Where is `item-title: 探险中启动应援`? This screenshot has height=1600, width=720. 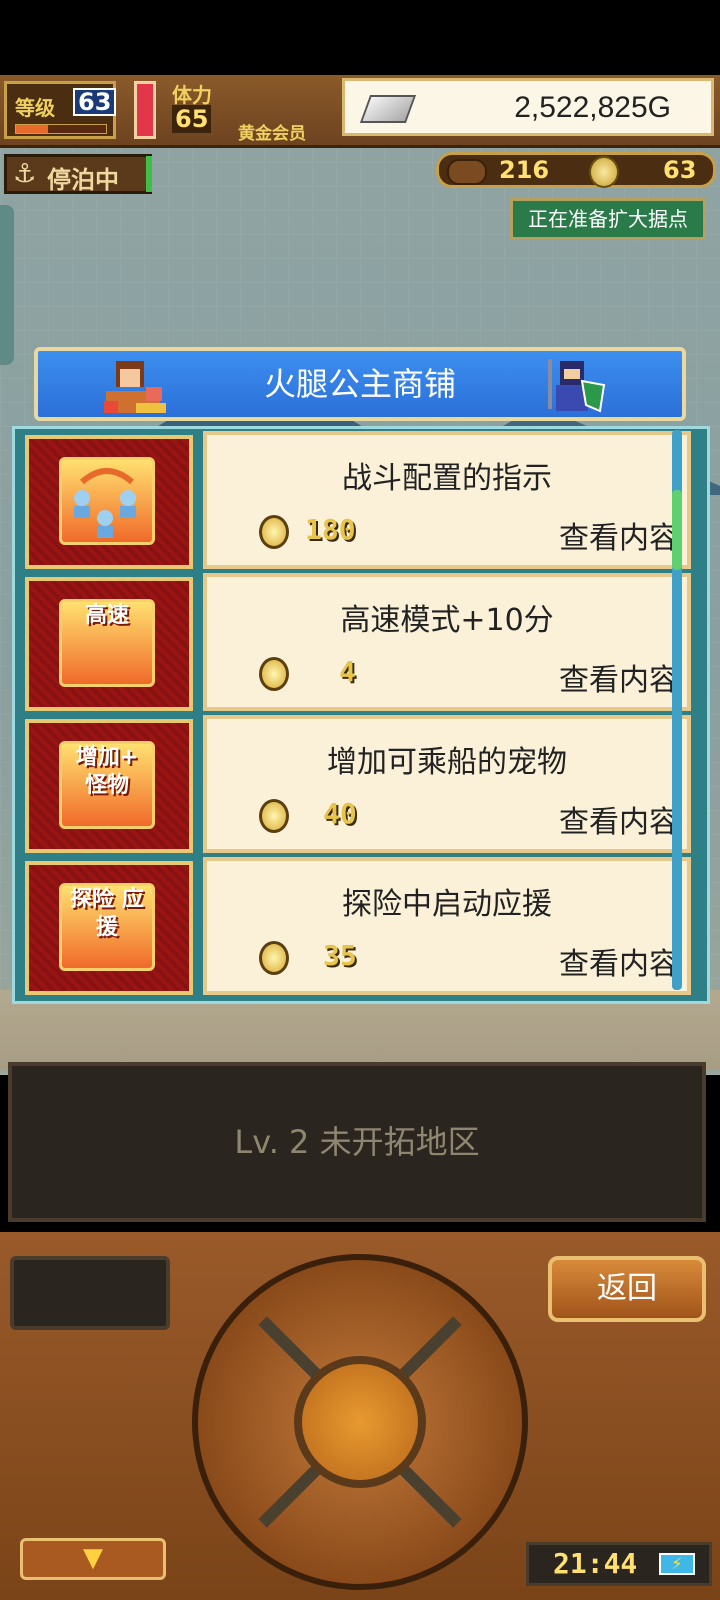
item-title: 探险中启动应援 is located at coordinates (447, 904).